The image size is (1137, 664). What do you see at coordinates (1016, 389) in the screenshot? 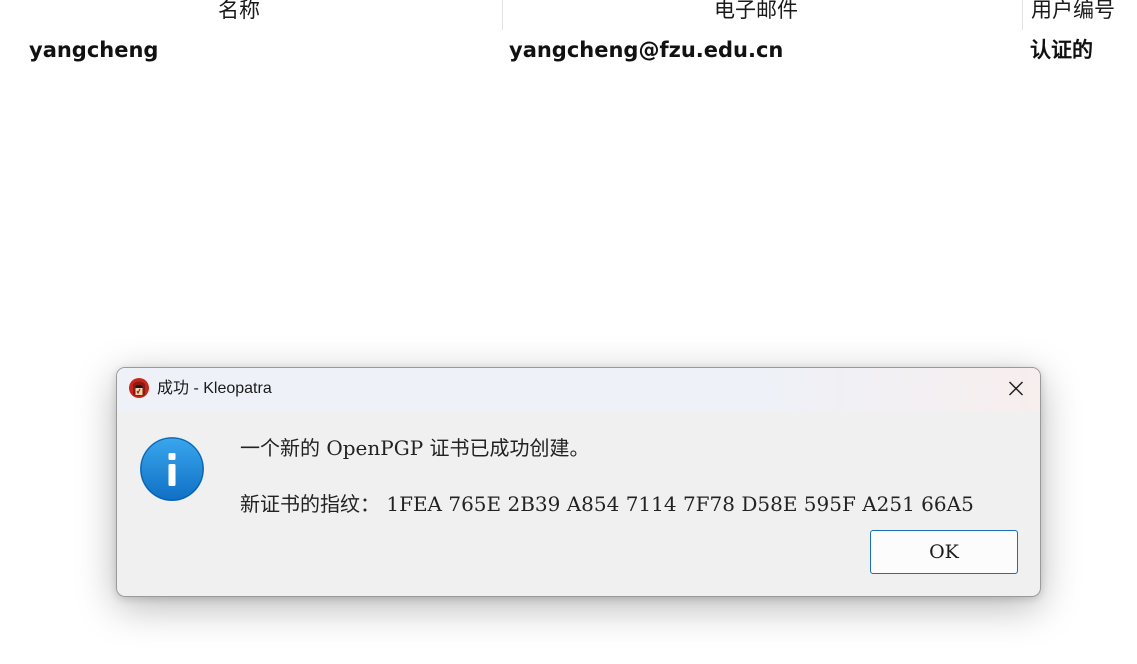
I see `close-icon` at bounding box center [1016, 389].